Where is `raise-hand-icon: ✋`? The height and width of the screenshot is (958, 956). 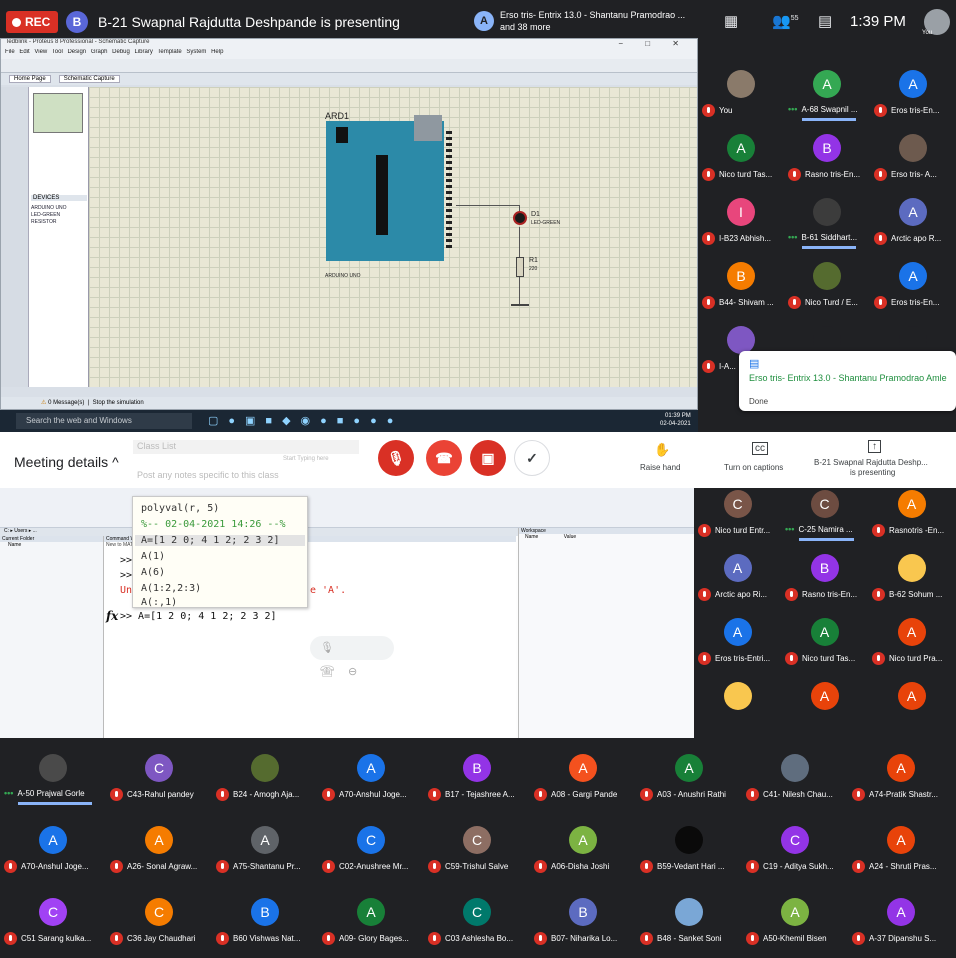
raise-hand-icon: ✋ is located at coordinates (662, 450).